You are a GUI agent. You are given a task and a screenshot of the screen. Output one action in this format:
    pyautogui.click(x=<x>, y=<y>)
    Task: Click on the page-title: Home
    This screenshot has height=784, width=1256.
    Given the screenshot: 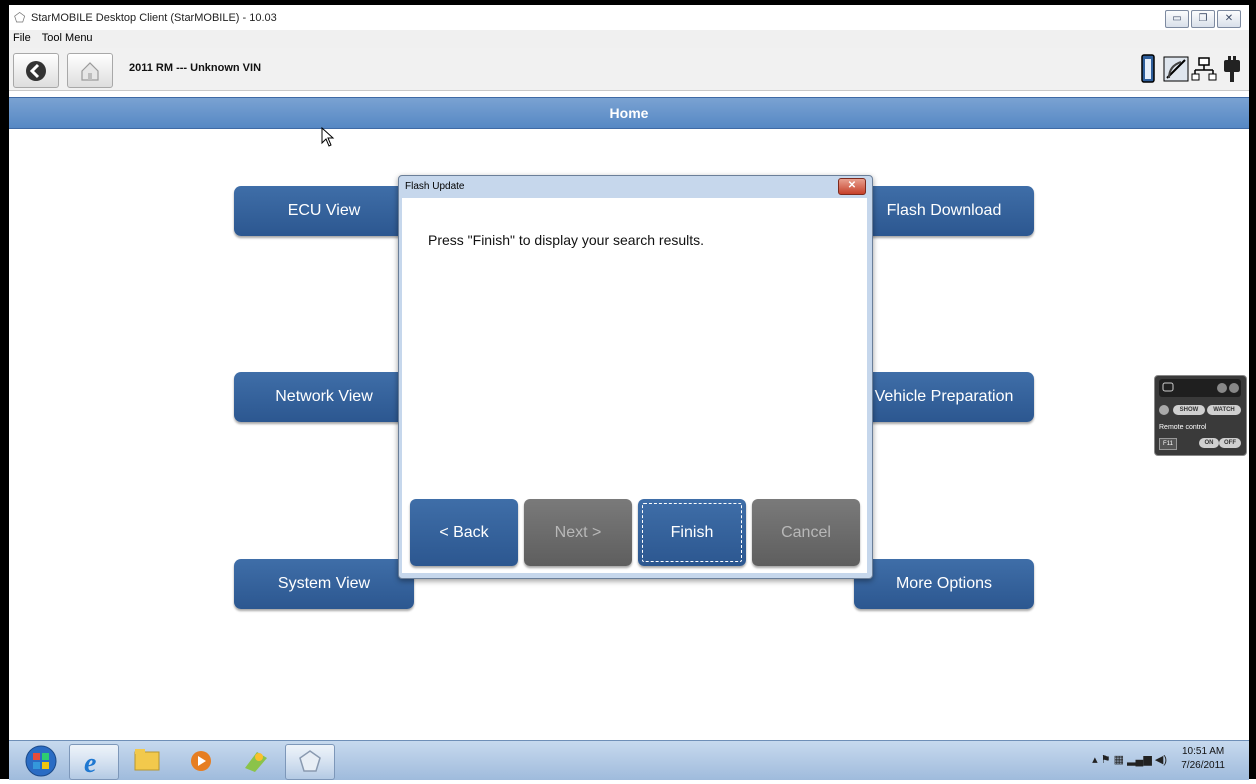 What is the action you would take?
    pyautogui.click(x=629, y=113)
    